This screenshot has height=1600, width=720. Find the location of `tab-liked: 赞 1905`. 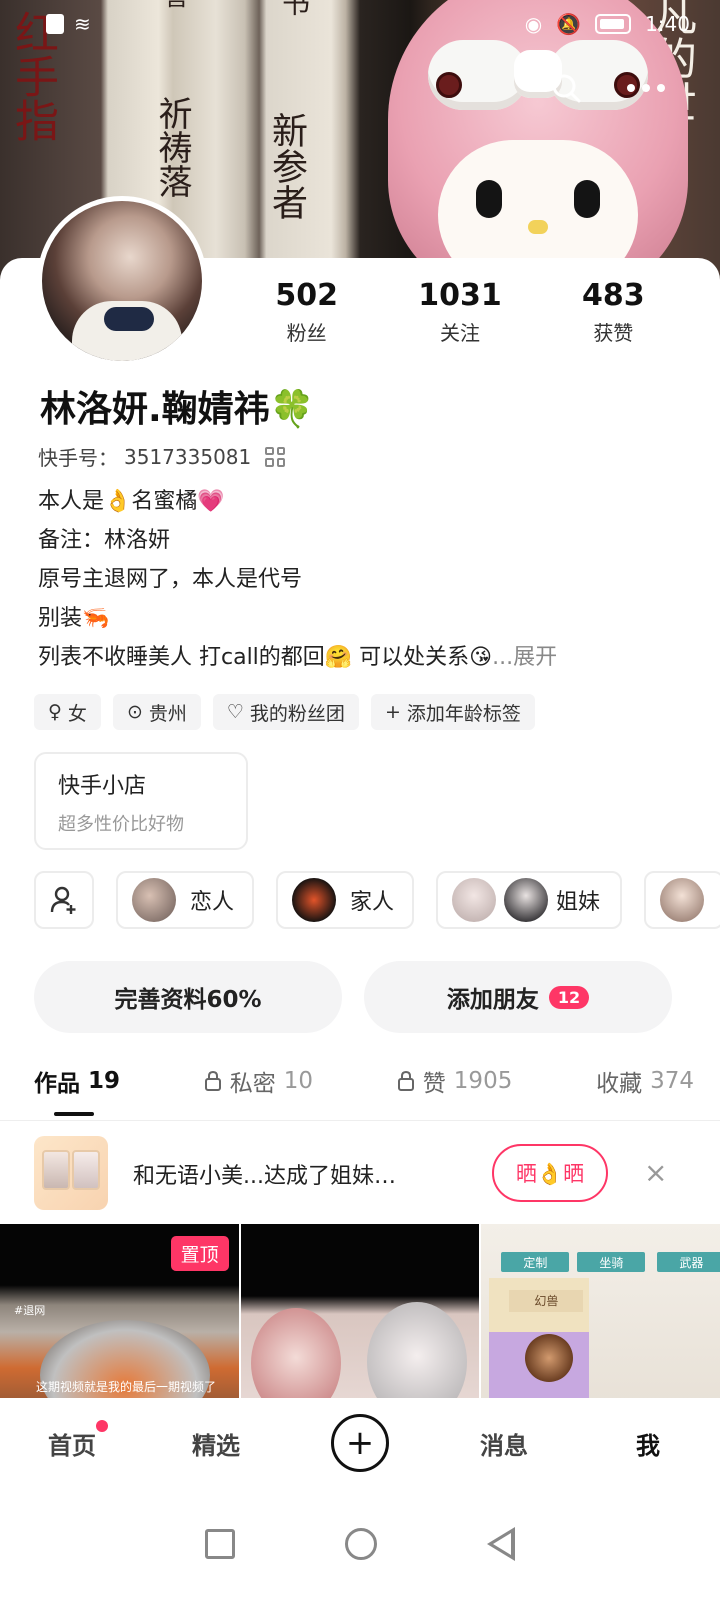

tab-liked: 赞 1905 is located at coordinates (455, 1081).